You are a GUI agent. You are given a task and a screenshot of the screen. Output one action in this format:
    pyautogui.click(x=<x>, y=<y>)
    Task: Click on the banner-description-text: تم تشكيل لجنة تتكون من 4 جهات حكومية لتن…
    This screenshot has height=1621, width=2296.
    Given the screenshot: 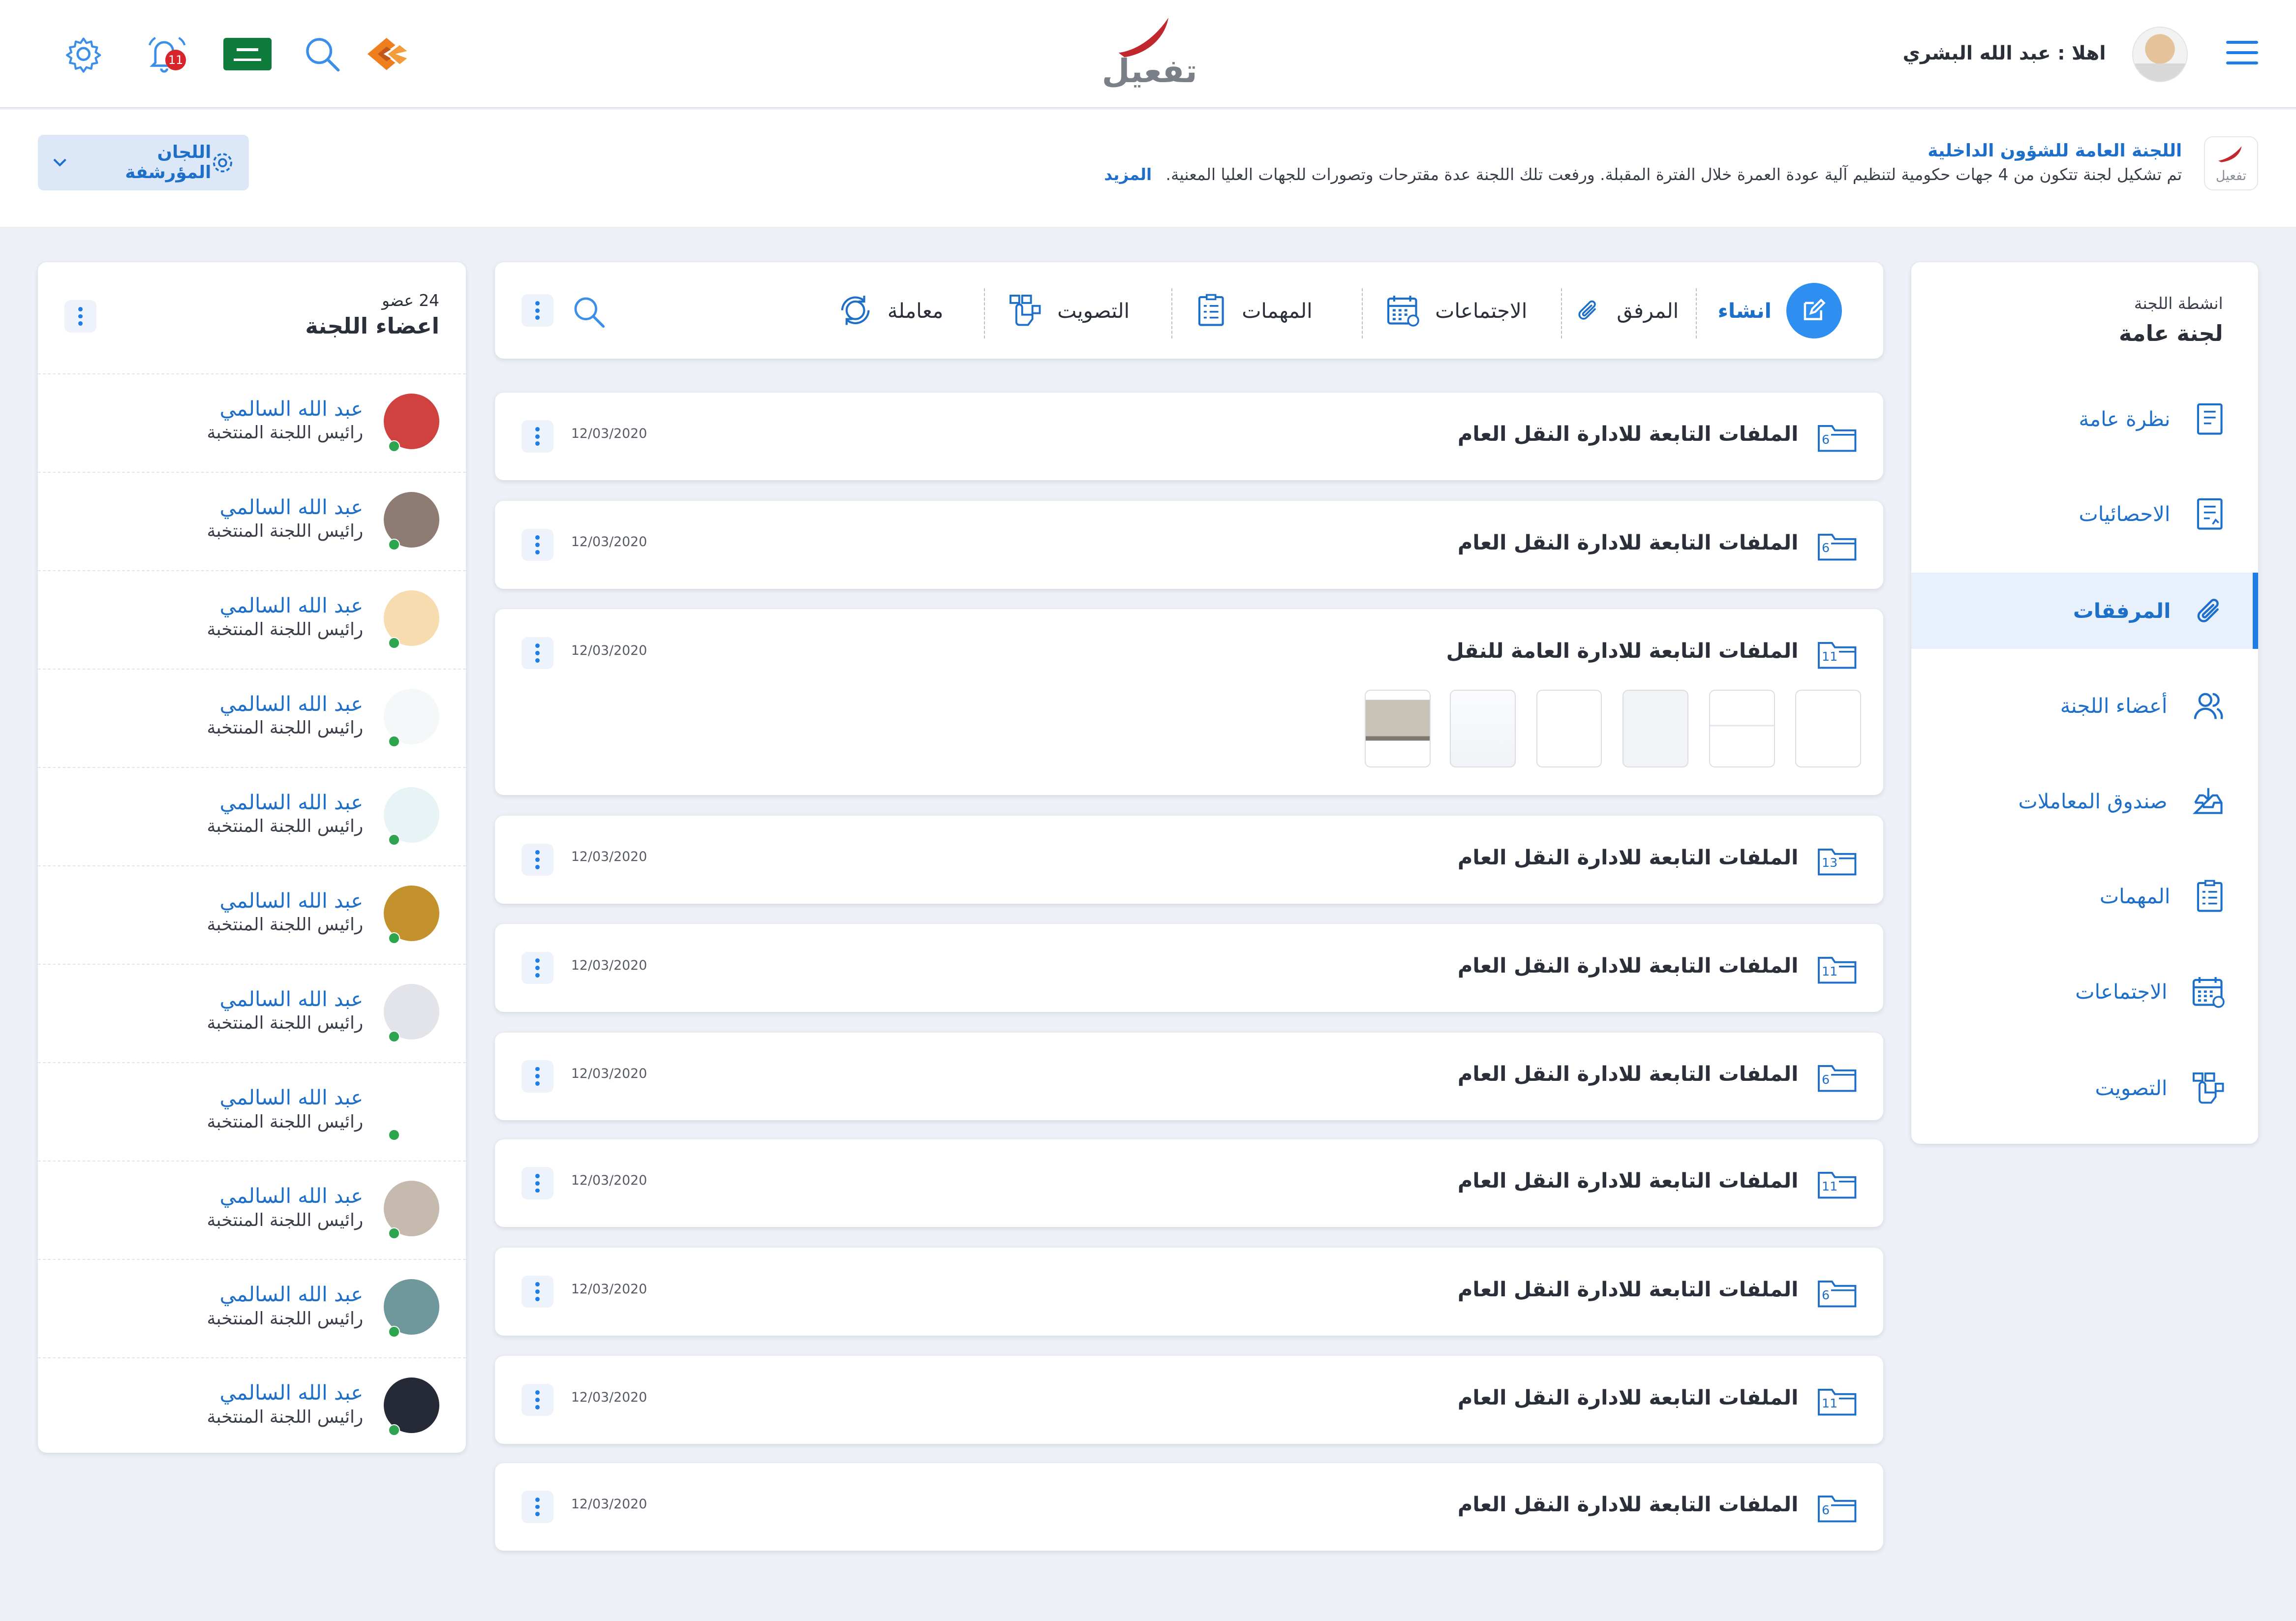 What is the action you would take?
    pyautogui.click(x=1673, y=175)
    